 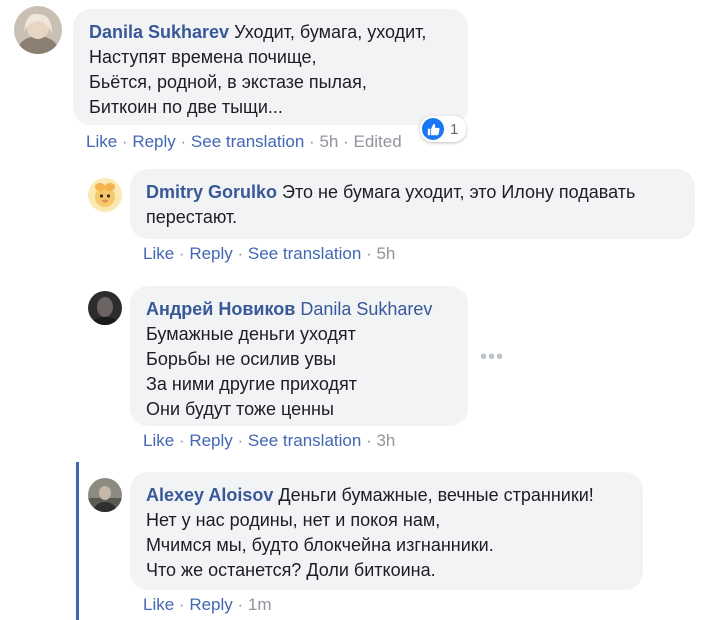 I want to click on avatar-dmitry, so click(x=105, y=195).